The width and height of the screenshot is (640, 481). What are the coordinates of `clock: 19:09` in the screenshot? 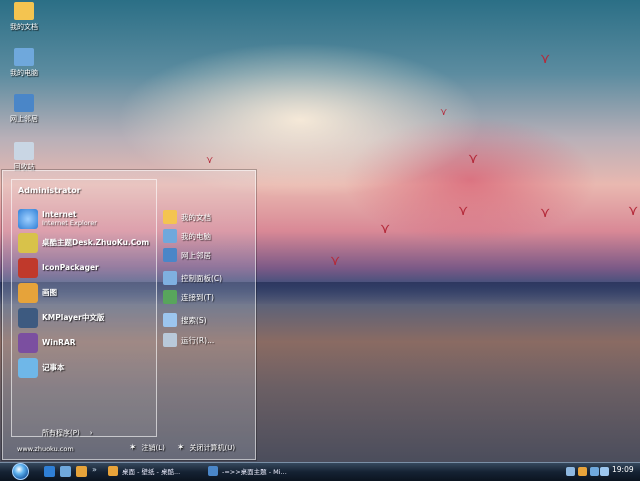 It's located at (623, 469).